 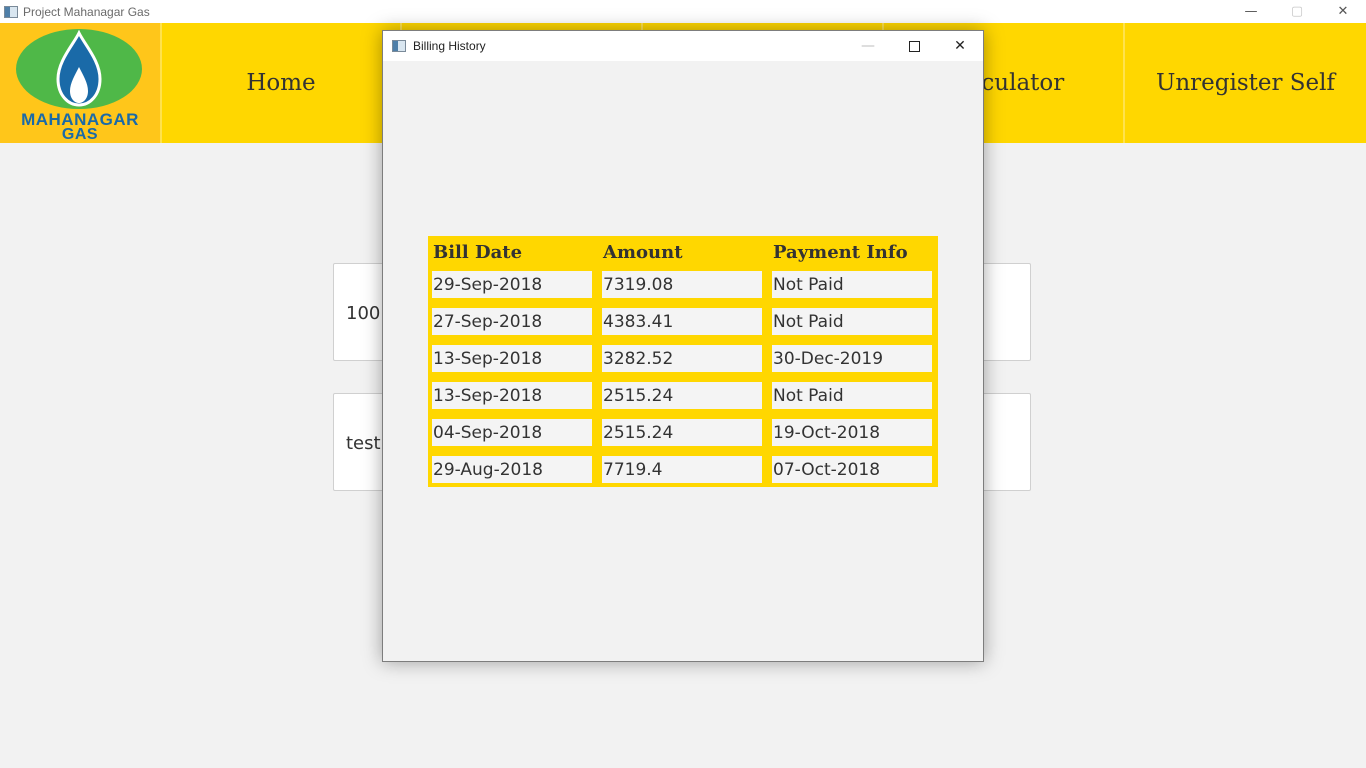 I want to click on app-icon, so click(x=11, y=11).